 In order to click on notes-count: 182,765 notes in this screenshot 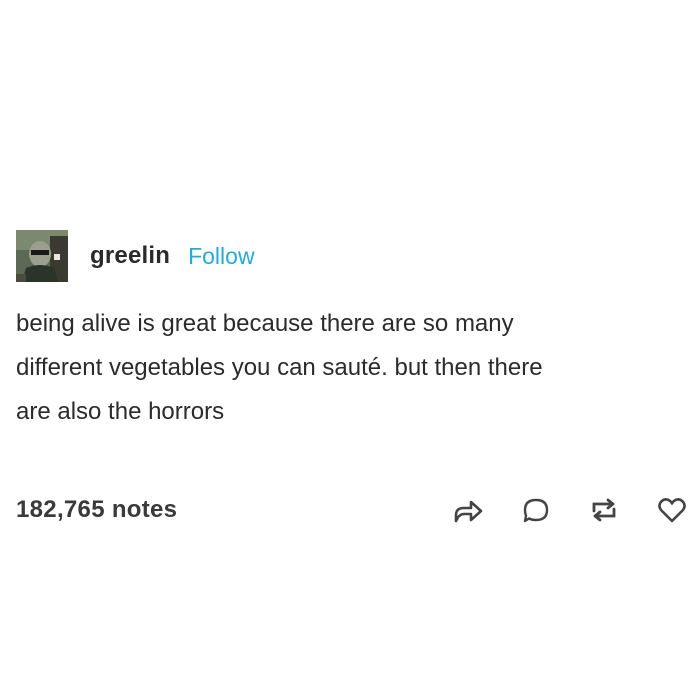, I will do `click(96, 510)`.